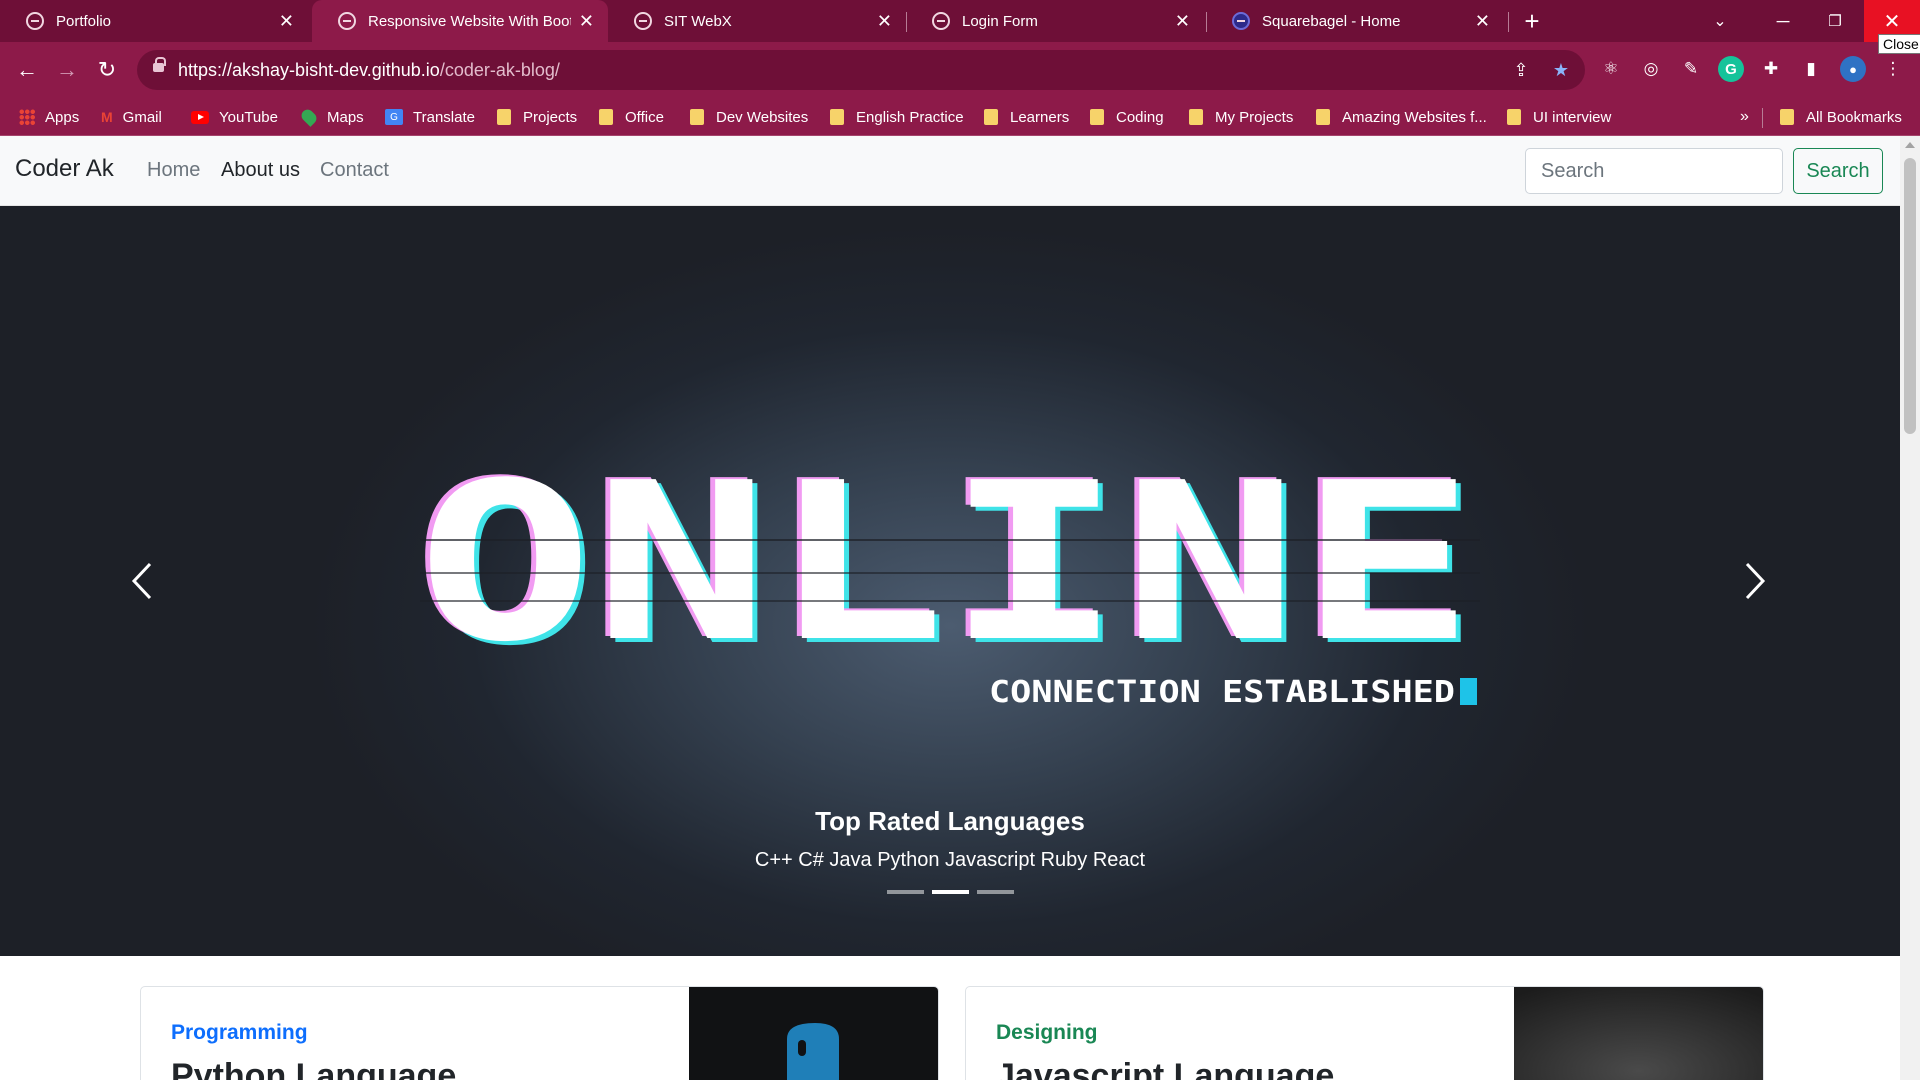 This screenshot has height=1080, width=1920. I want to click on url-path: /coder-ak-blog/, so click(499, 70).